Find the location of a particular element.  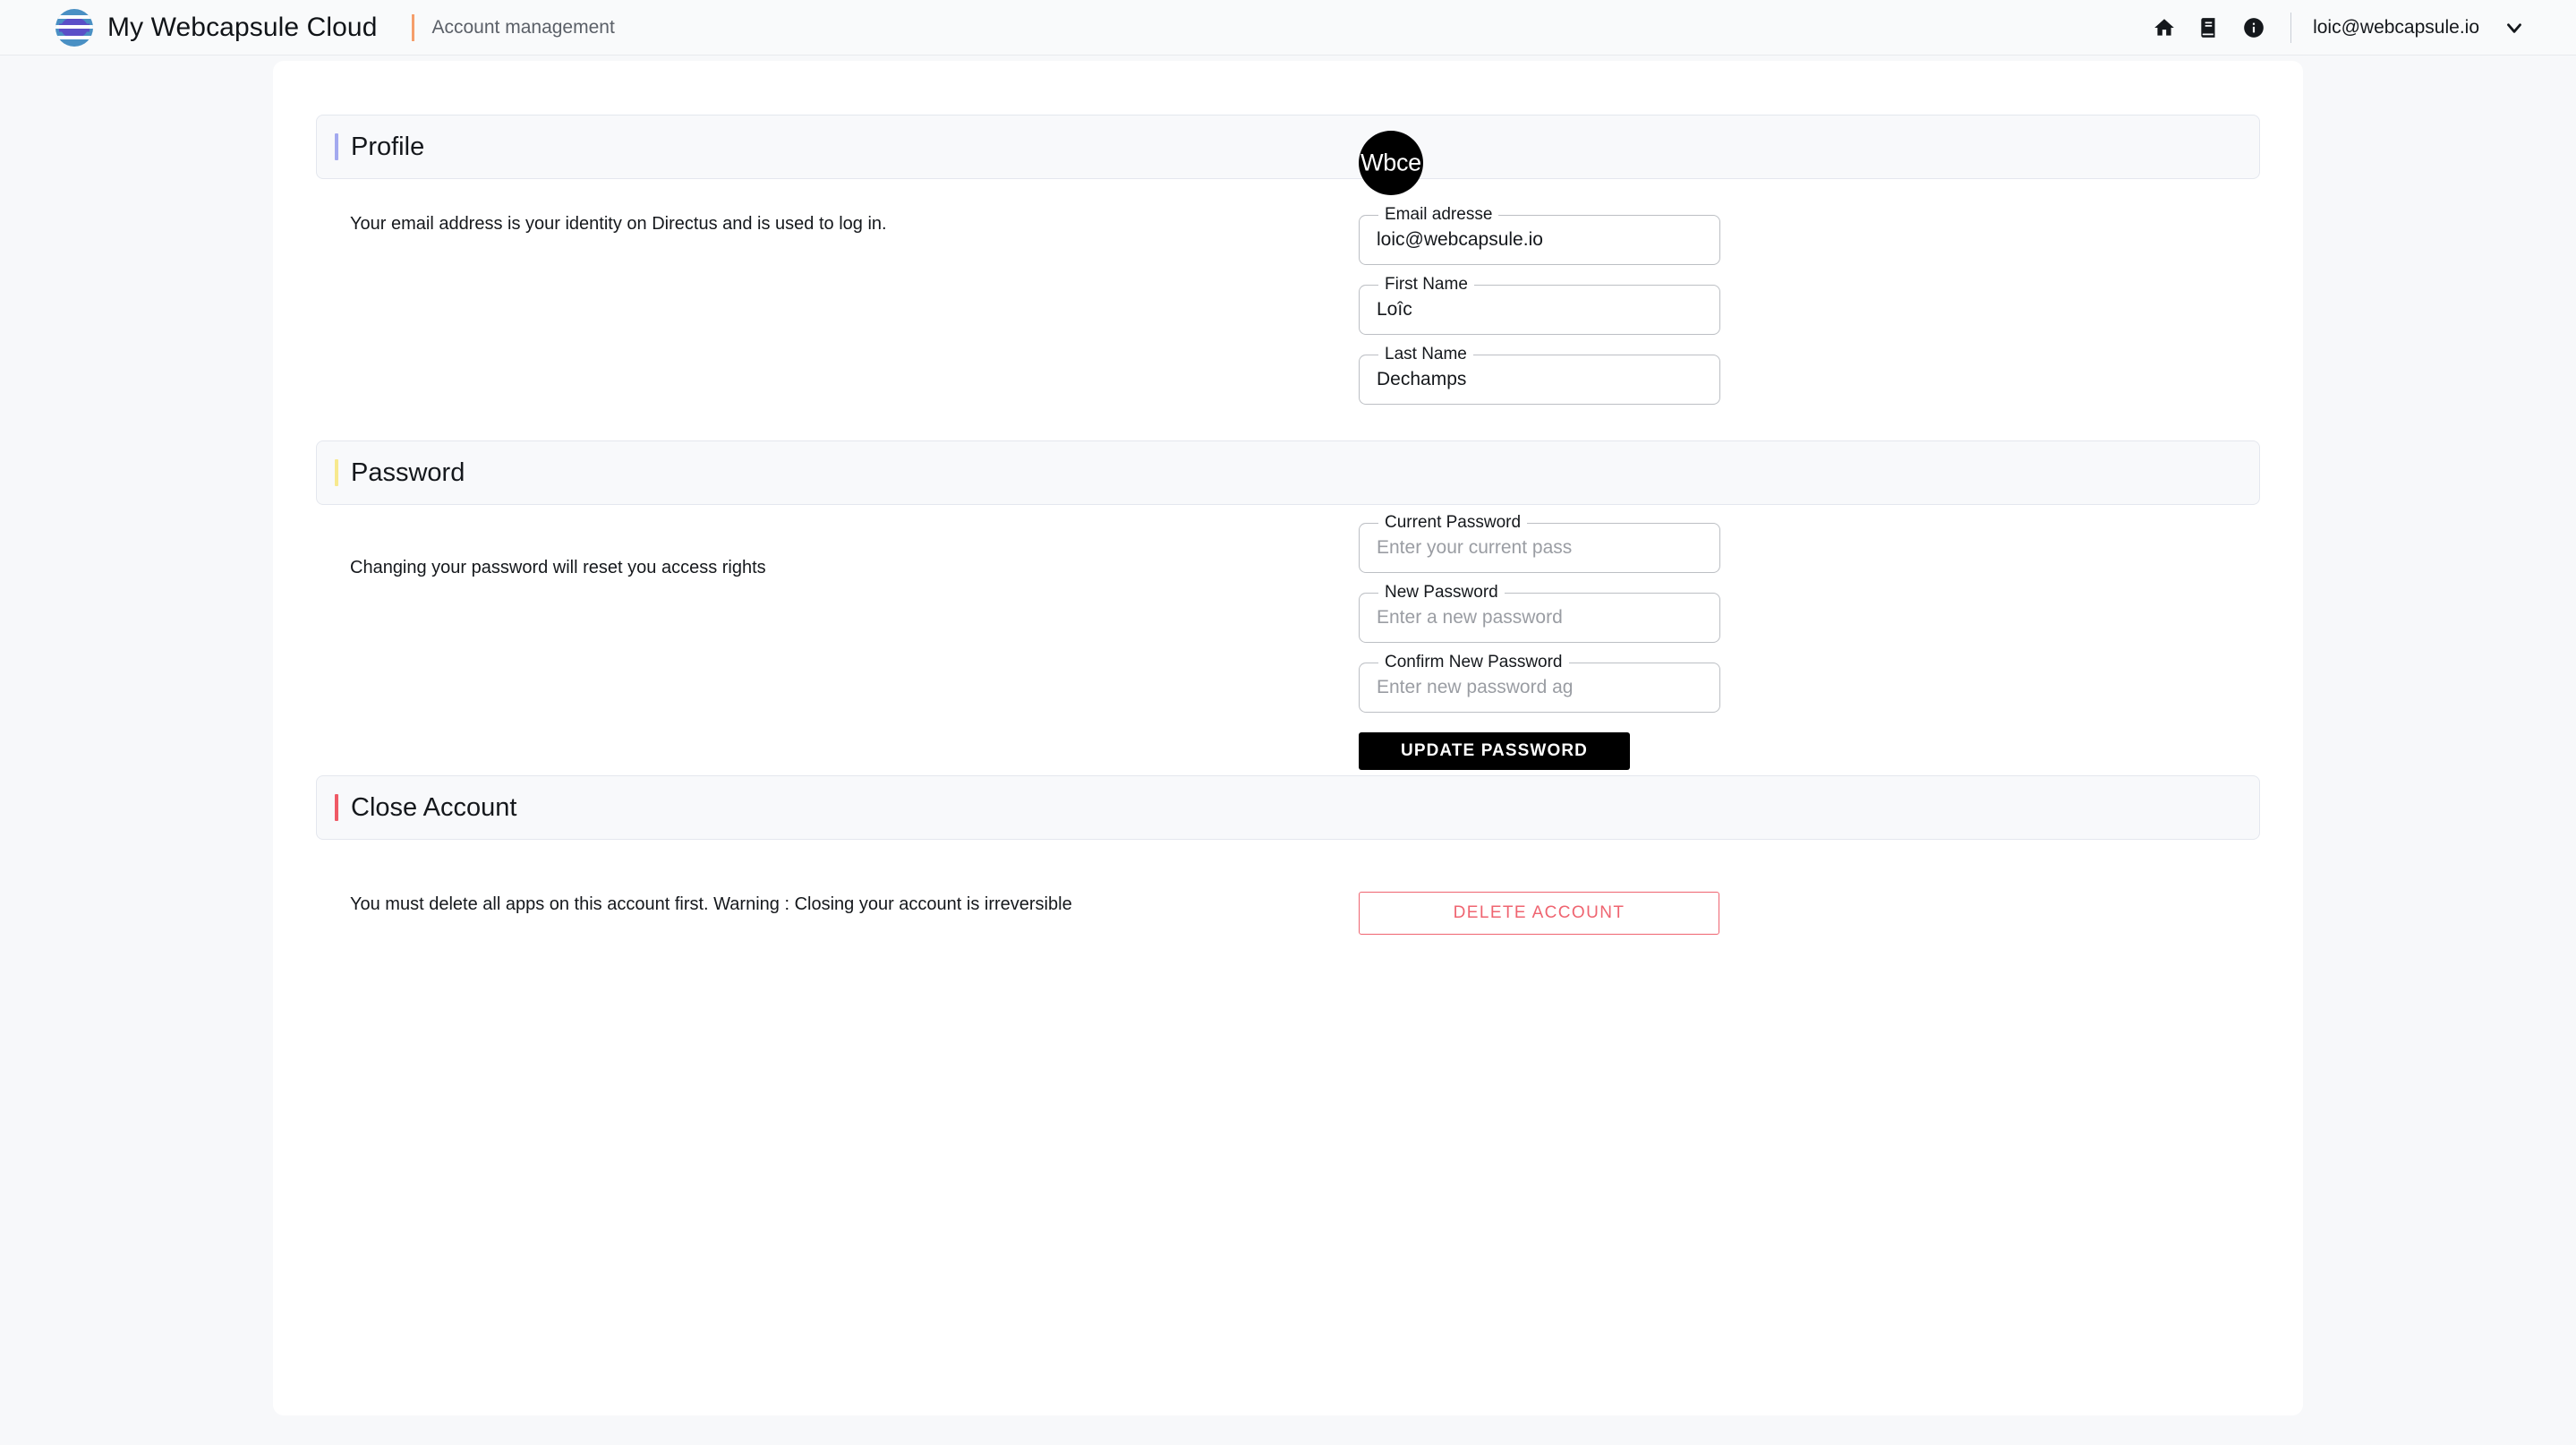

avatar: Wbce is located at coordinates (1391, 163).